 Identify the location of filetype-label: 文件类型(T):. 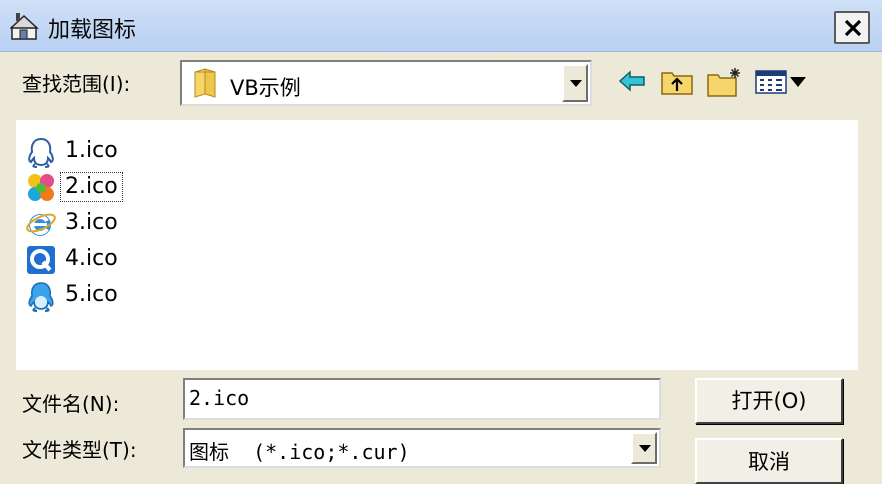
(79, 450).